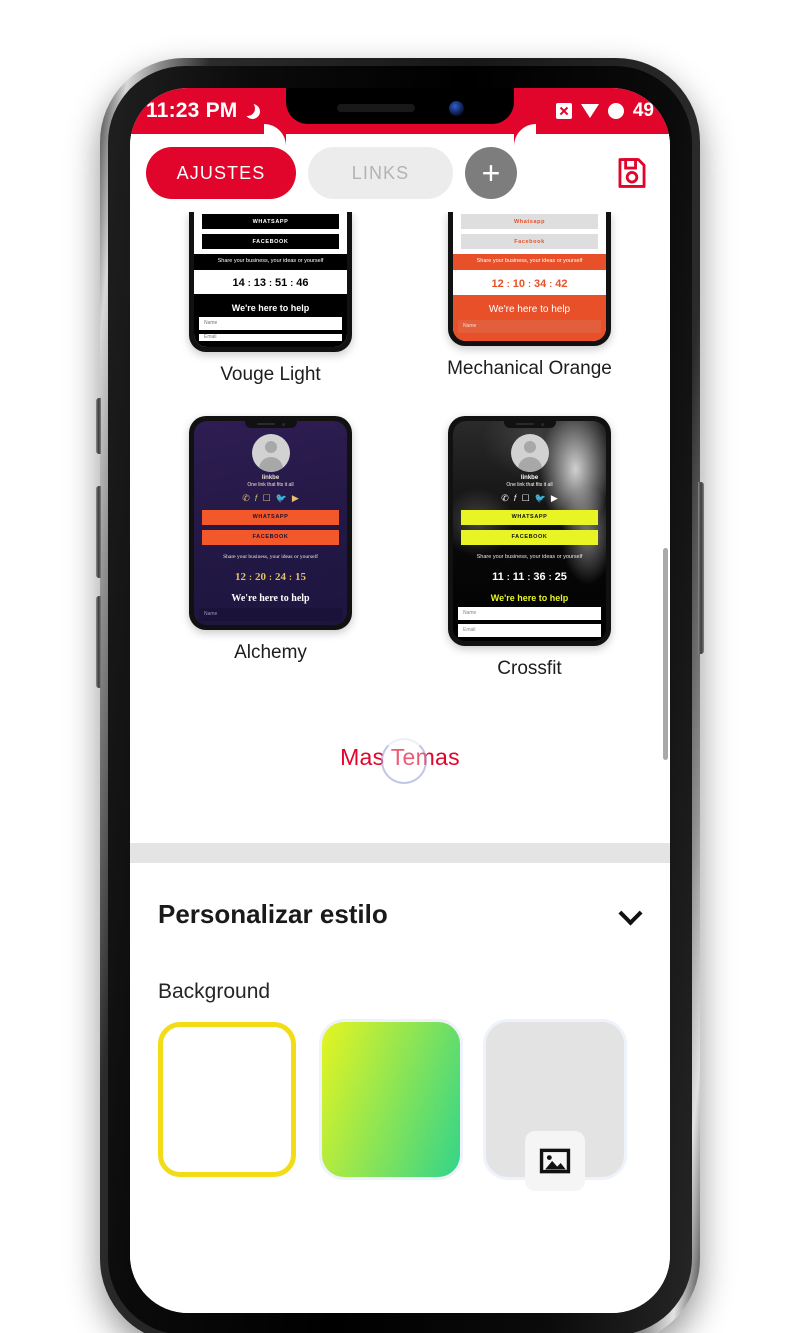  I want to click on countdown-h: 10, so click(518, 283).